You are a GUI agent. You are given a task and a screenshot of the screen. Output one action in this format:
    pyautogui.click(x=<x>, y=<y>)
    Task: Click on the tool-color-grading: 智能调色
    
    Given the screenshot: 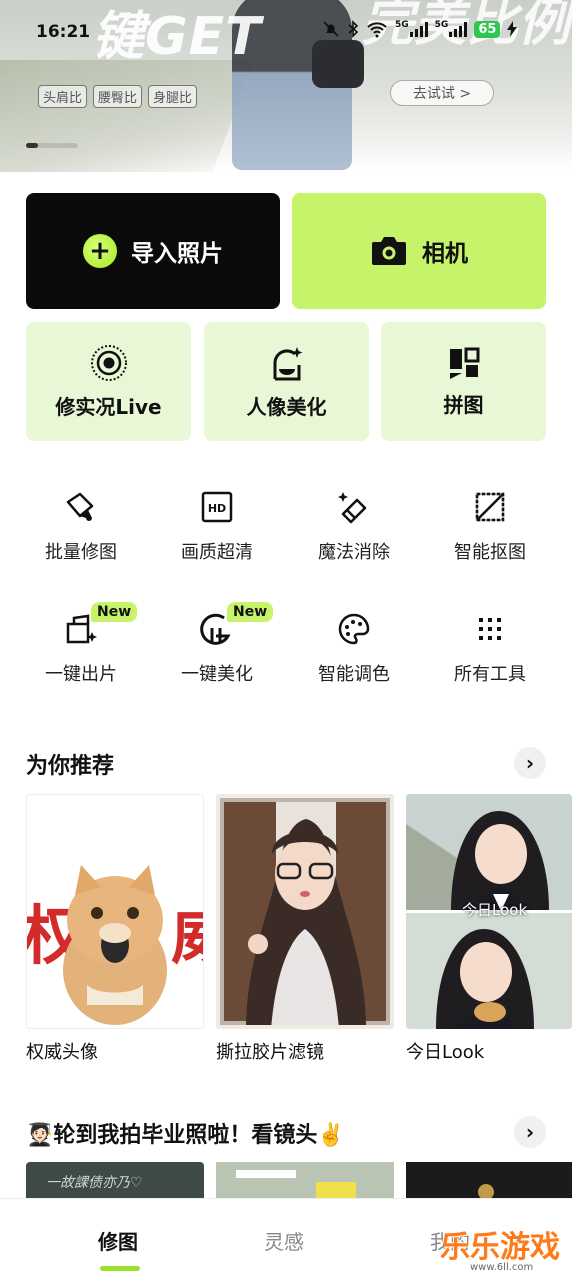 What is the action you would take?
    pyautogui.click(x=354, y=648)
    